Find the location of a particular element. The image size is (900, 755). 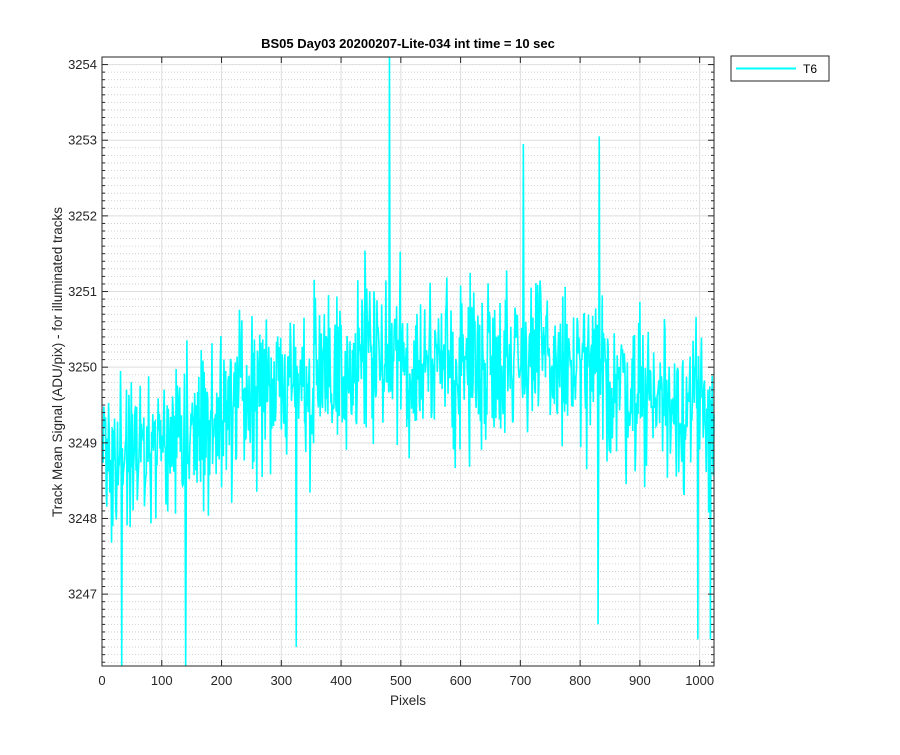

x-tick-label: 700 is located at coordinates (521, 680).